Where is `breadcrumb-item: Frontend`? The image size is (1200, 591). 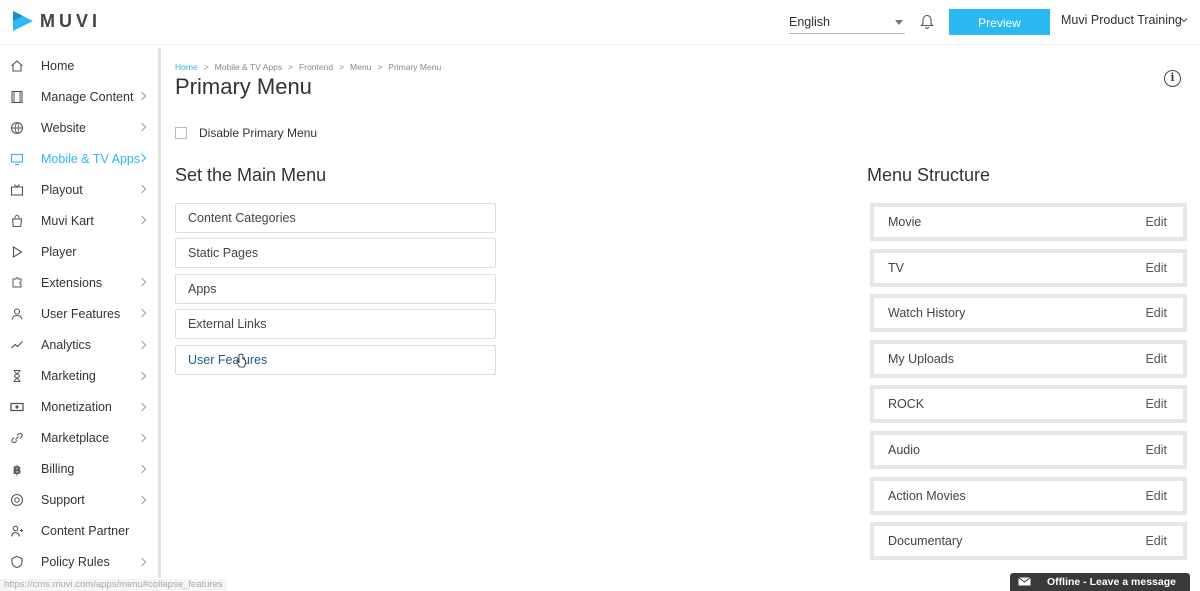 breadcrumb-item: Frontend is located at coordinates (316, 67).